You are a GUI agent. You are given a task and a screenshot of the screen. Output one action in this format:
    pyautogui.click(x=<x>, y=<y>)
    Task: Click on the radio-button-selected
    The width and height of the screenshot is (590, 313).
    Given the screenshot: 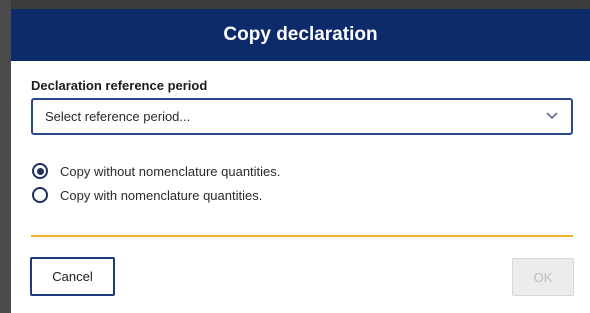 What is the action you would take?
    pyautogui.click(x=40, y=171)
    